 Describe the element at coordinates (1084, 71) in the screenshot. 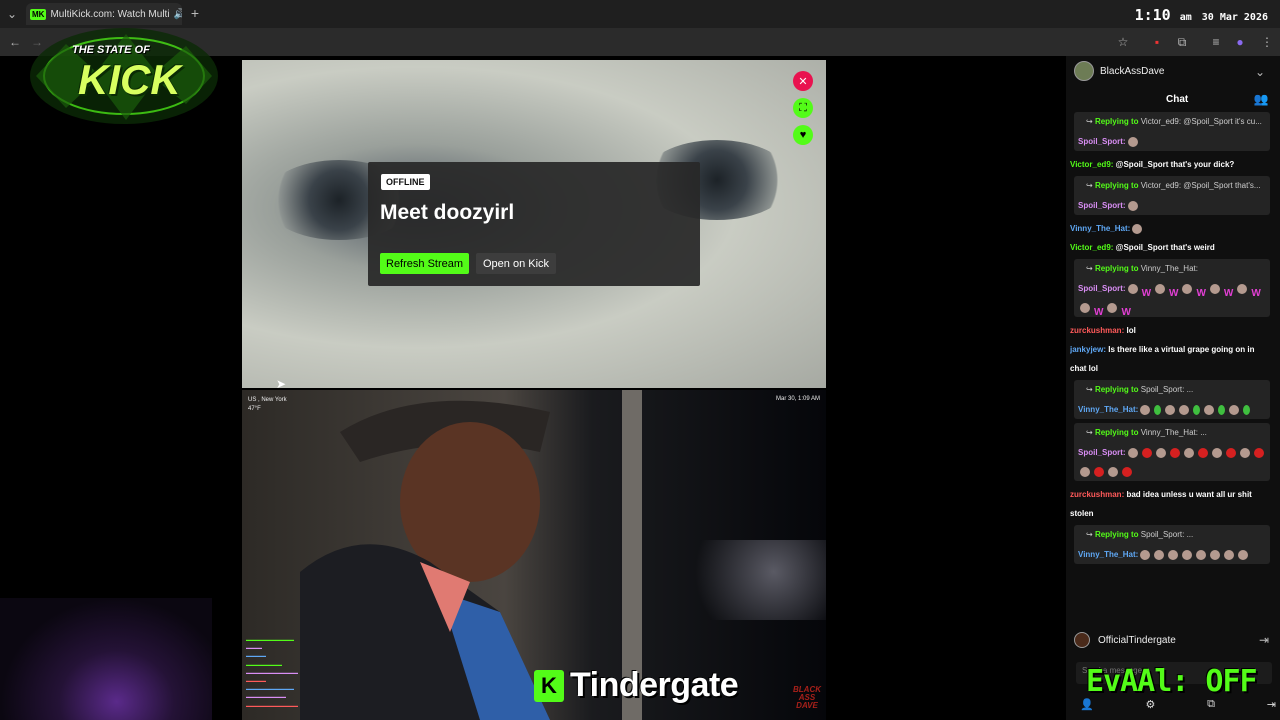

I see `channel-avatar` at that location.